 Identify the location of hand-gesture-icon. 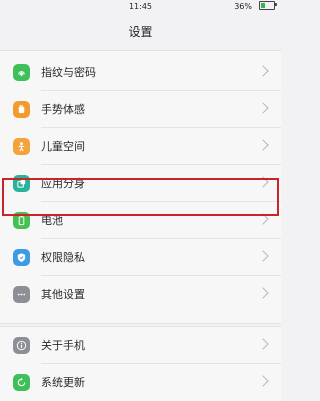
(21, 109).